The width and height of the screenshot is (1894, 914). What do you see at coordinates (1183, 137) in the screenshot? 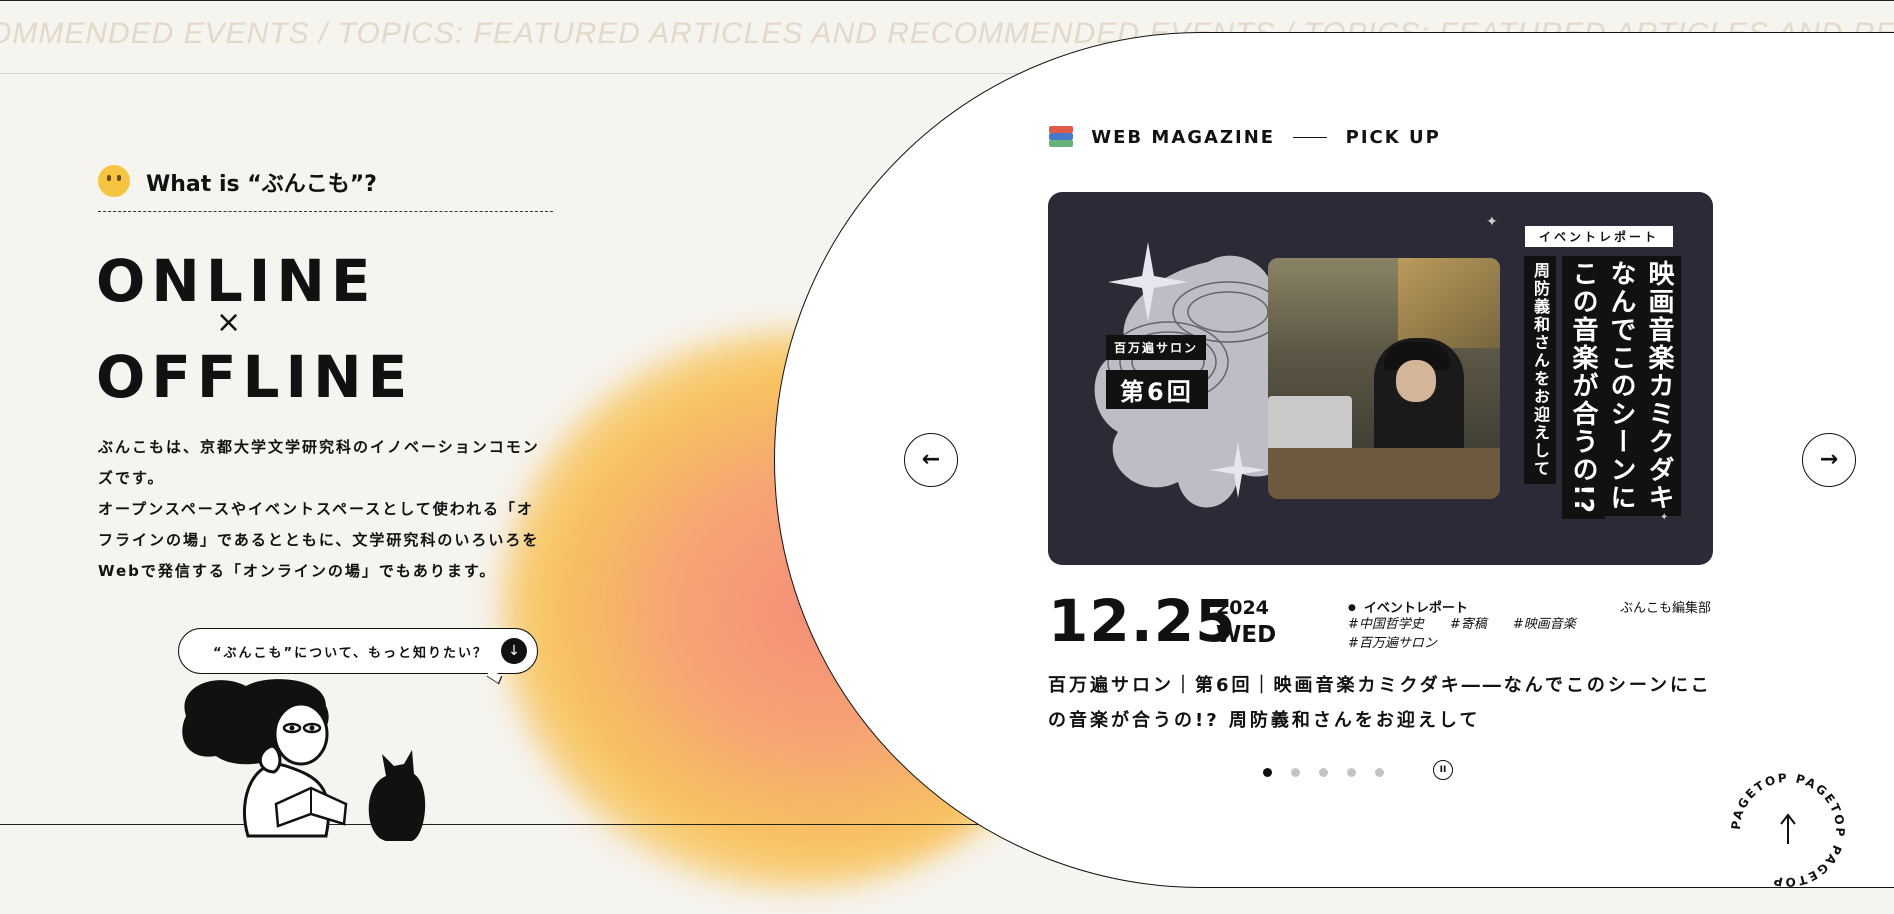
I see `web-magazine-label: WEB MAGAZINE` at bounding box center [1183, 137].